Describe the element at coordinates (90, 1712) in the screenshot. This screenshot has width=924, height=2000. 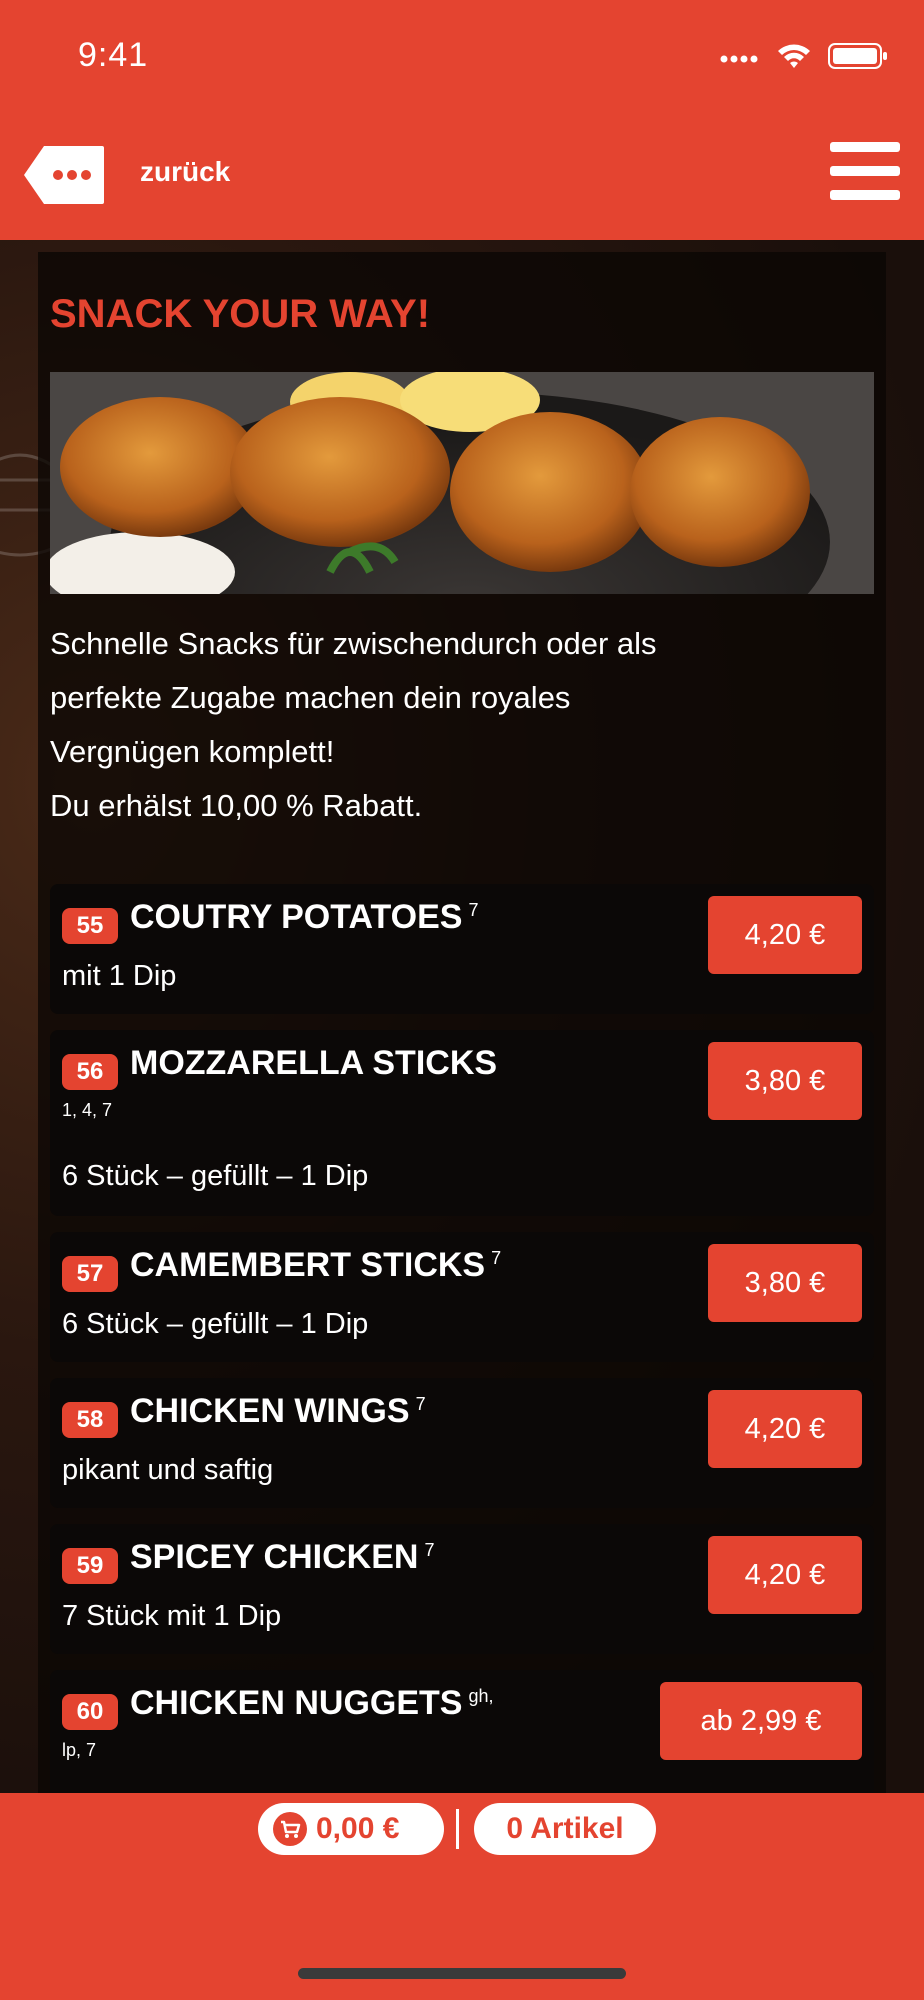
I see `product-number-badge: 60` at that location.